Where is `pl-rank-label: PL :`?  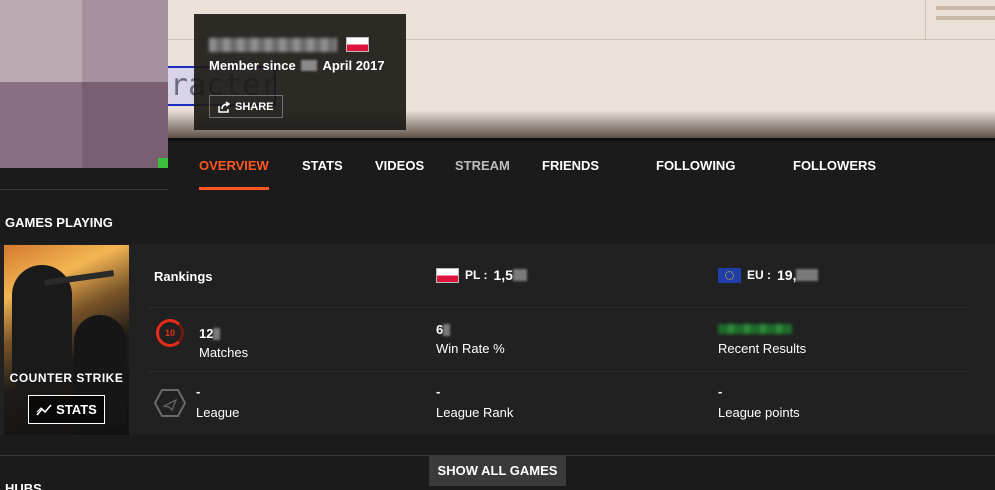
pl-rank-label: PL : is located at coordinates (476, 275).